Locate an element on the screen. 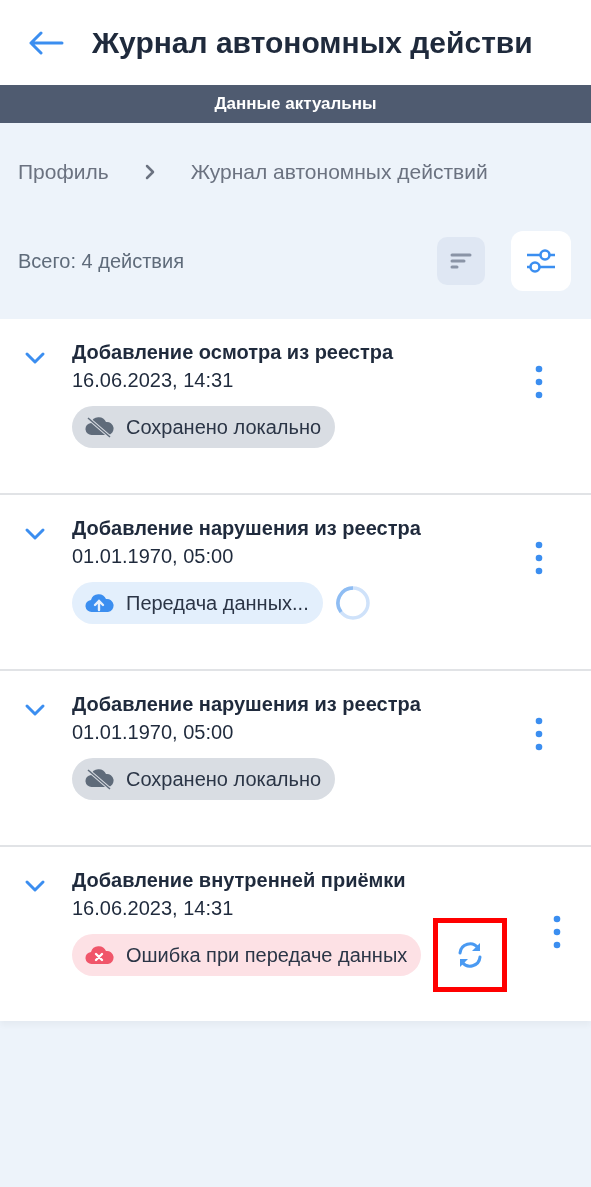 This screenshot has height=1187, width=591. status-banner: Данные актуальны is located at coordinates (295, 104).